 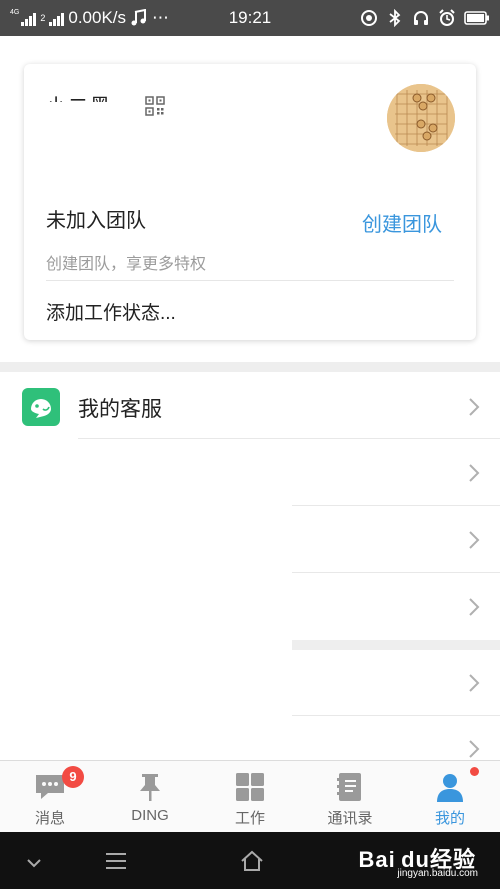 What do you see at coordinates (474, 771) in the screenshot?
I see `notification-dot` at bounding box center [474, 771].